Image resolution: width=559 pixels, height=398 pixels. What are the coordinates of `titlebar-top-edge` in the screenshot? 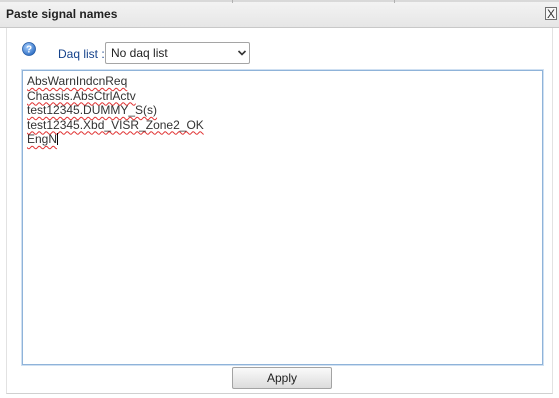 It's located at (279, 1).